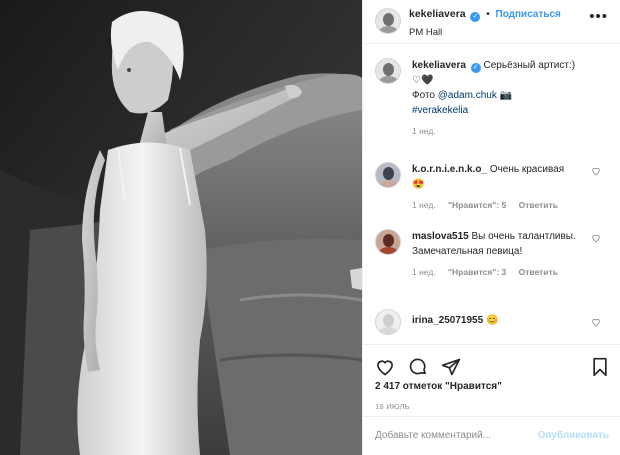  I want to click on caption-body: Серьёзный артист:), so click(529, 65).